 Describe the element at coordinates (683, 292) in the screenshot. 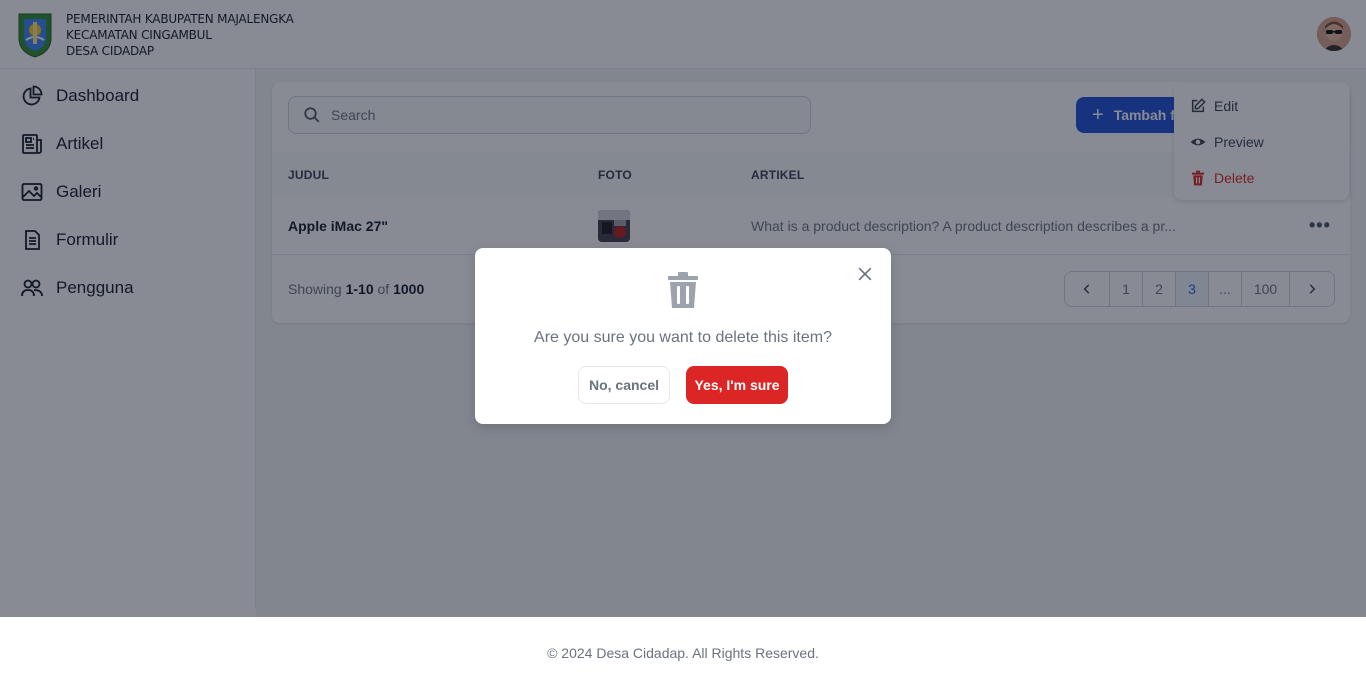

I see `trash-icon` at that location.